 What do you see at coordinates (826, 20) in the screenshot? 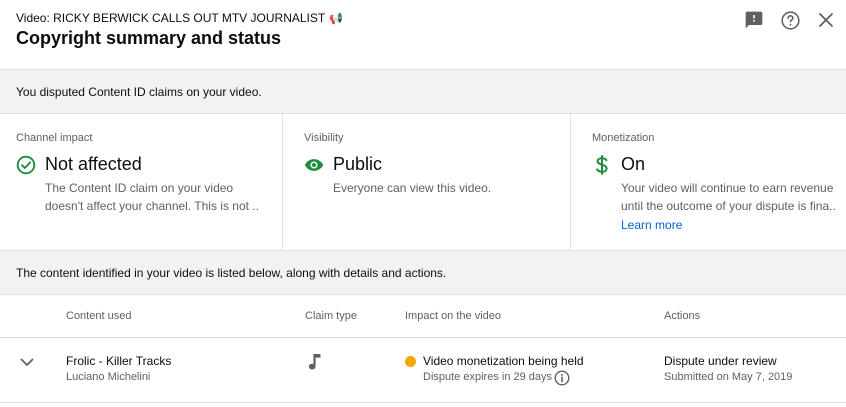
I see `close-icon` at bounding box center [826, 20].